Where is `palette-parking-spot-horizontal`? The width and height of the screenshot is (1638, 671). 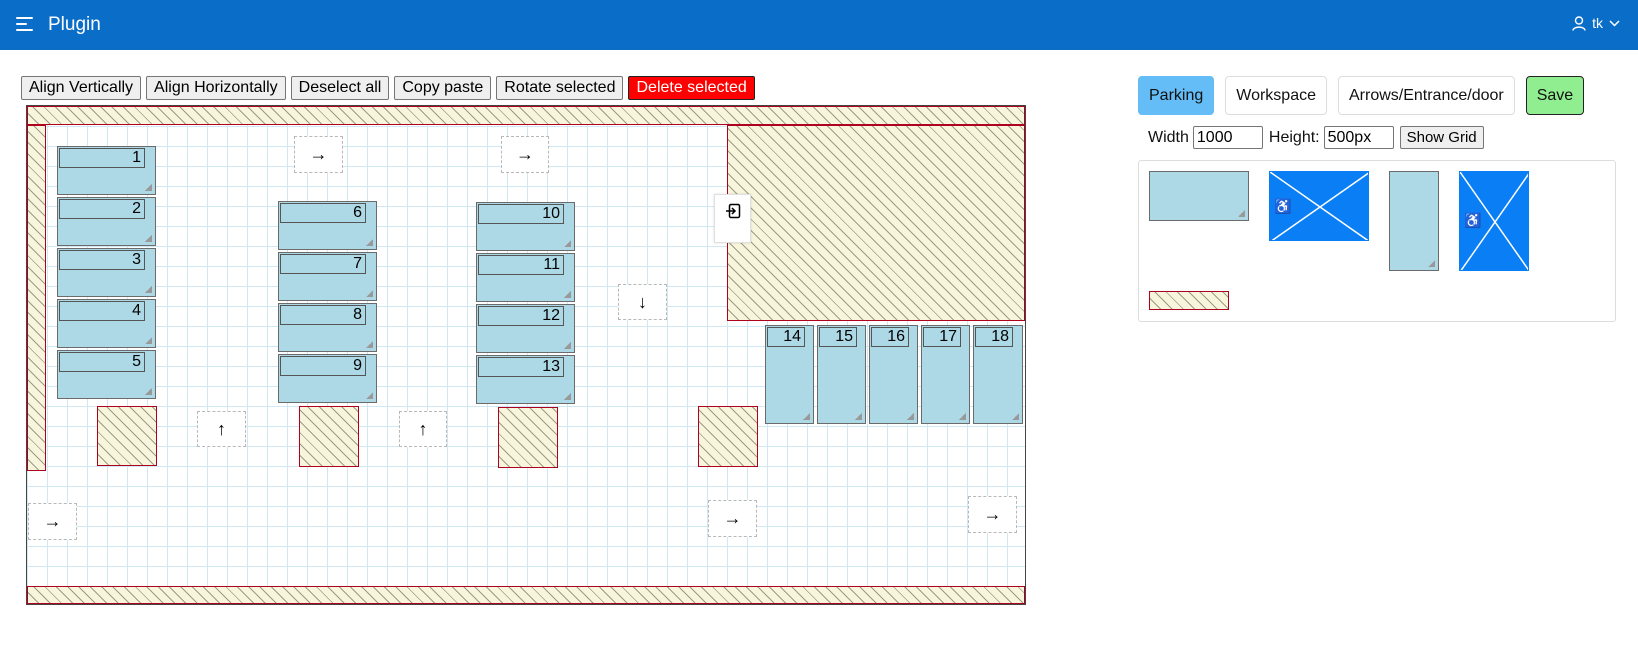 palette-parking-spot-horizontal is located at coordinates (1199, 196).